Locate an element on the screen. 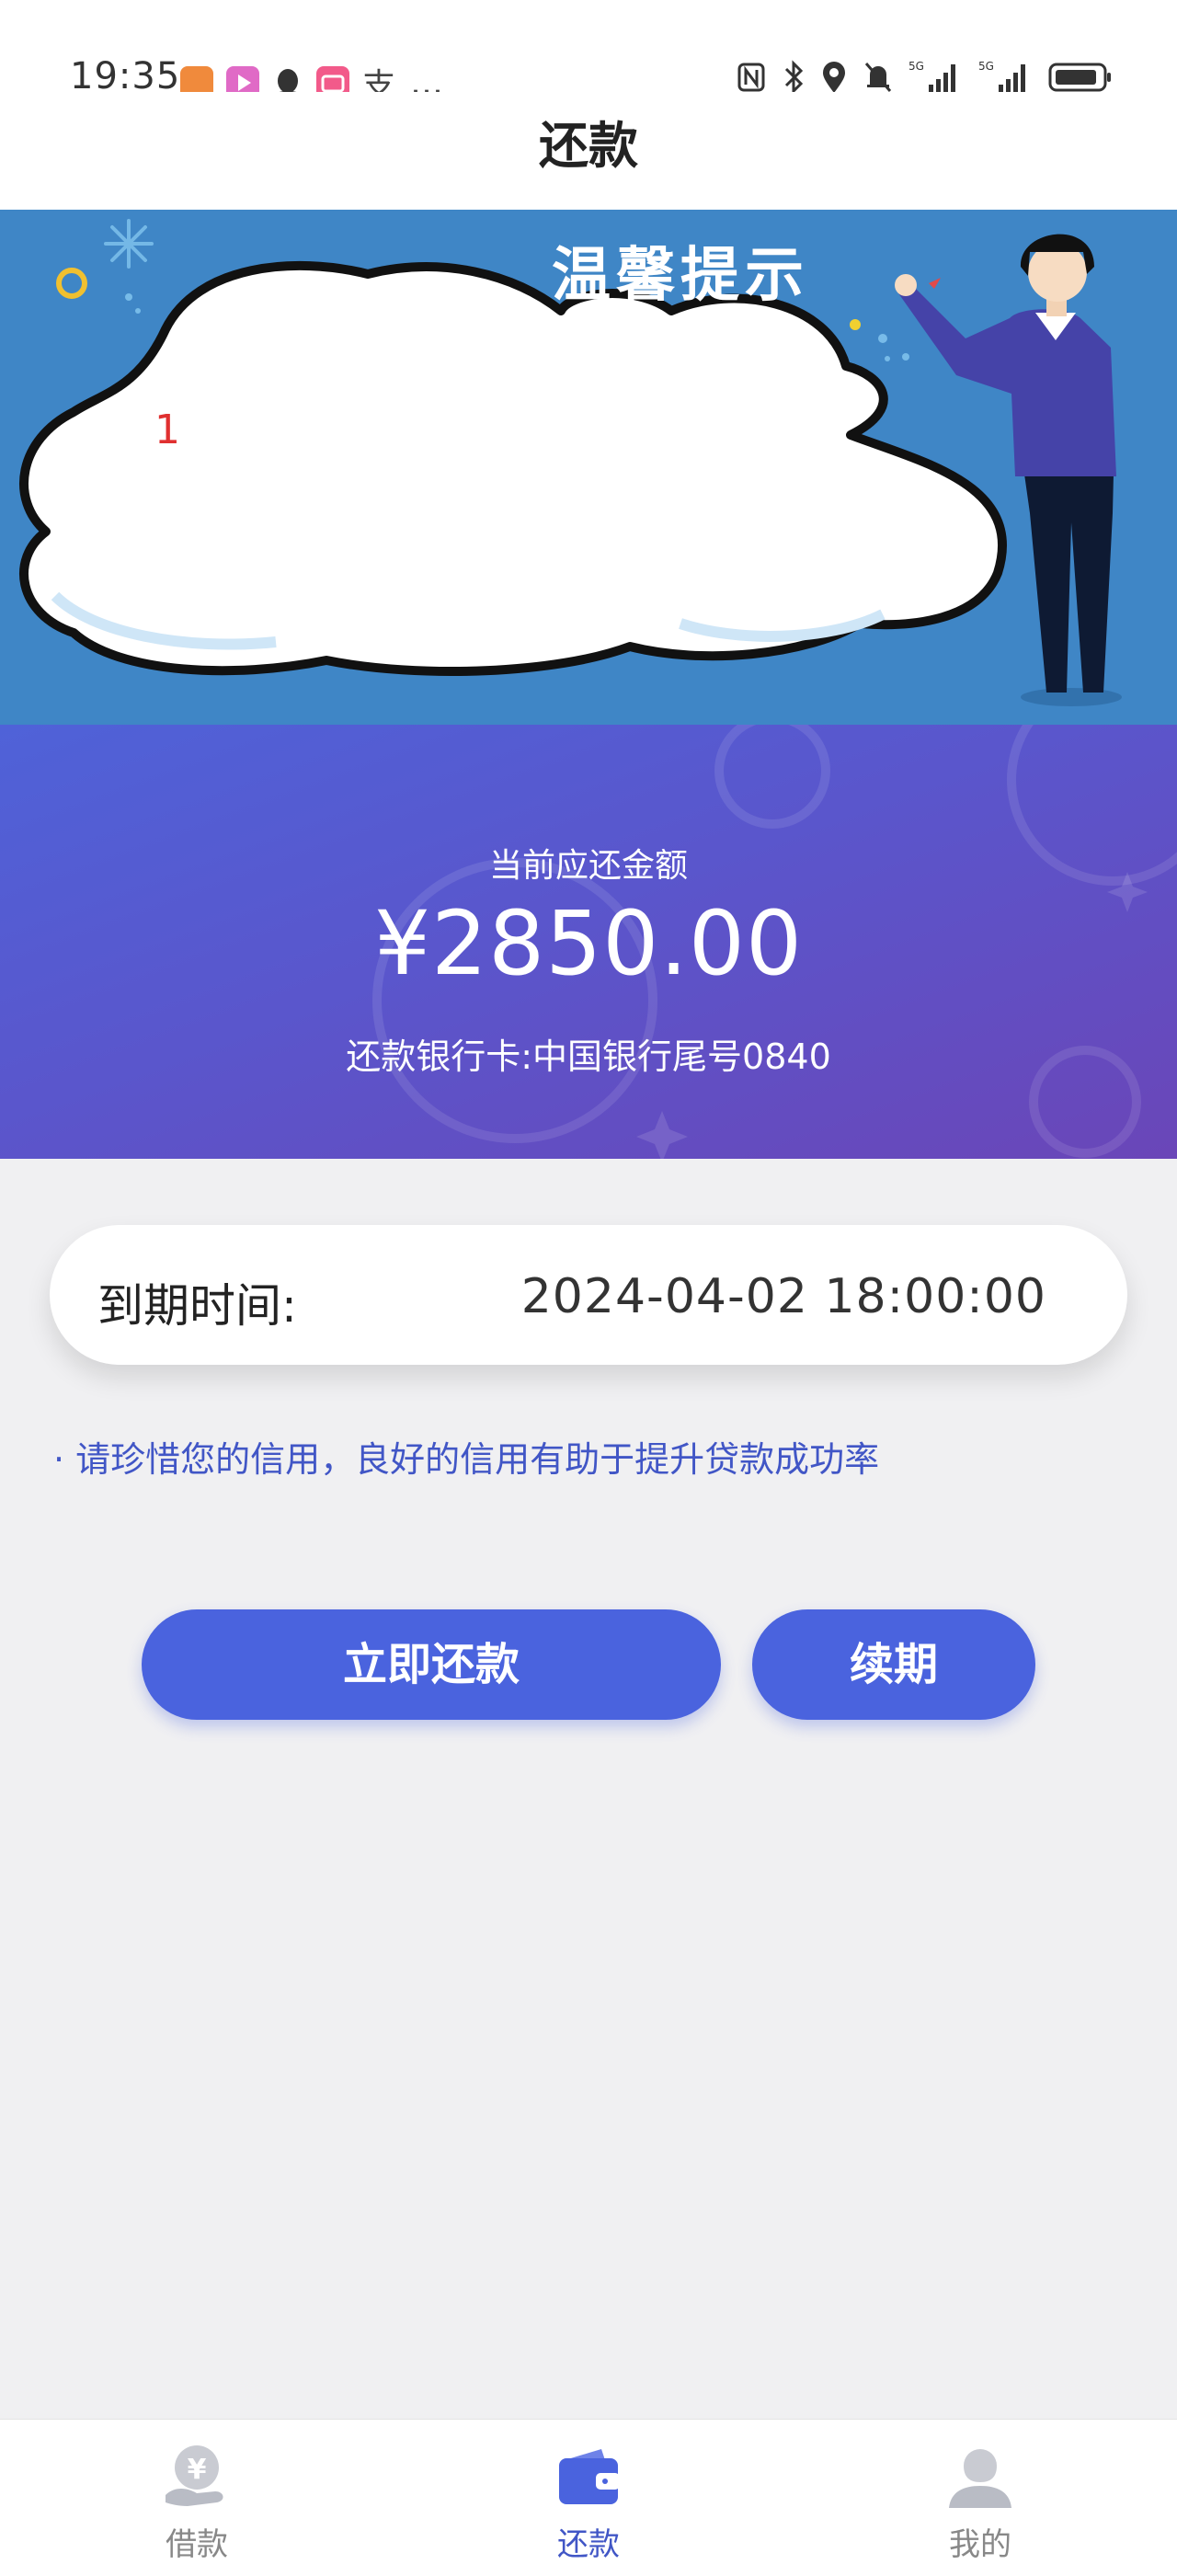  tab-borrow-label: 借款 is located at coordinates (197, 2544).